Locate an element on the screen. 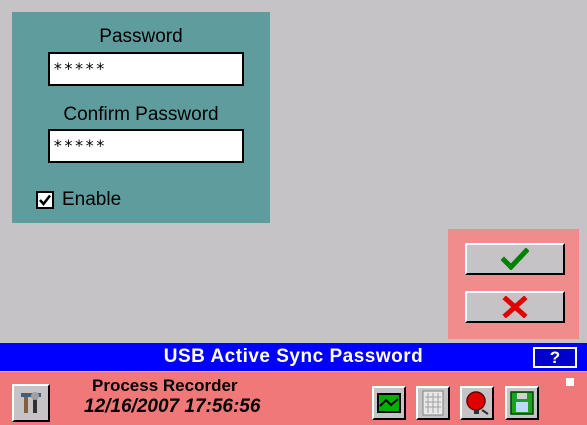 The image size is (587, 425). status-bar: Process Recorder 12/16/2007 17:56:56 is located at coordinates (293, 398).